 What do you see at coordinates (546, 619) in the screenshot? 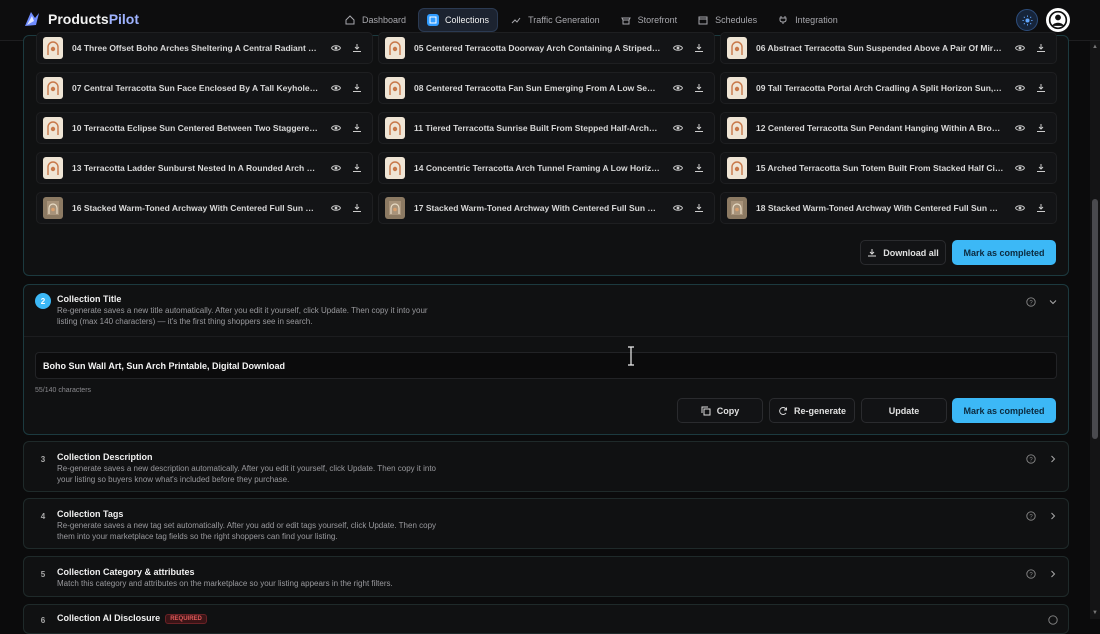
I see `collection-ai-disclosure-section: 6 Collection AI Disclosure REQUIRED` at bounding box center [546, 619].